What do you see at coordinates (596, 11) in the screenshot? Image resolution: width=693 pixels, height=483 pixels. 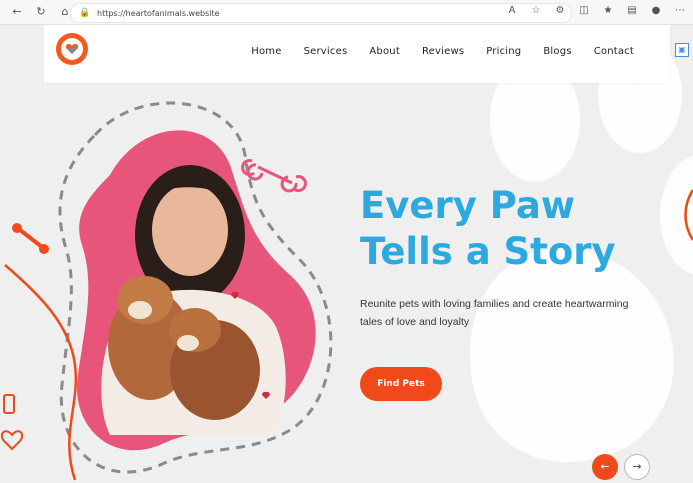 I see `browser-actions: A ☆ ⚙ ◫ ★ ▤ ● ⋯` at bounding box center [596, 11].